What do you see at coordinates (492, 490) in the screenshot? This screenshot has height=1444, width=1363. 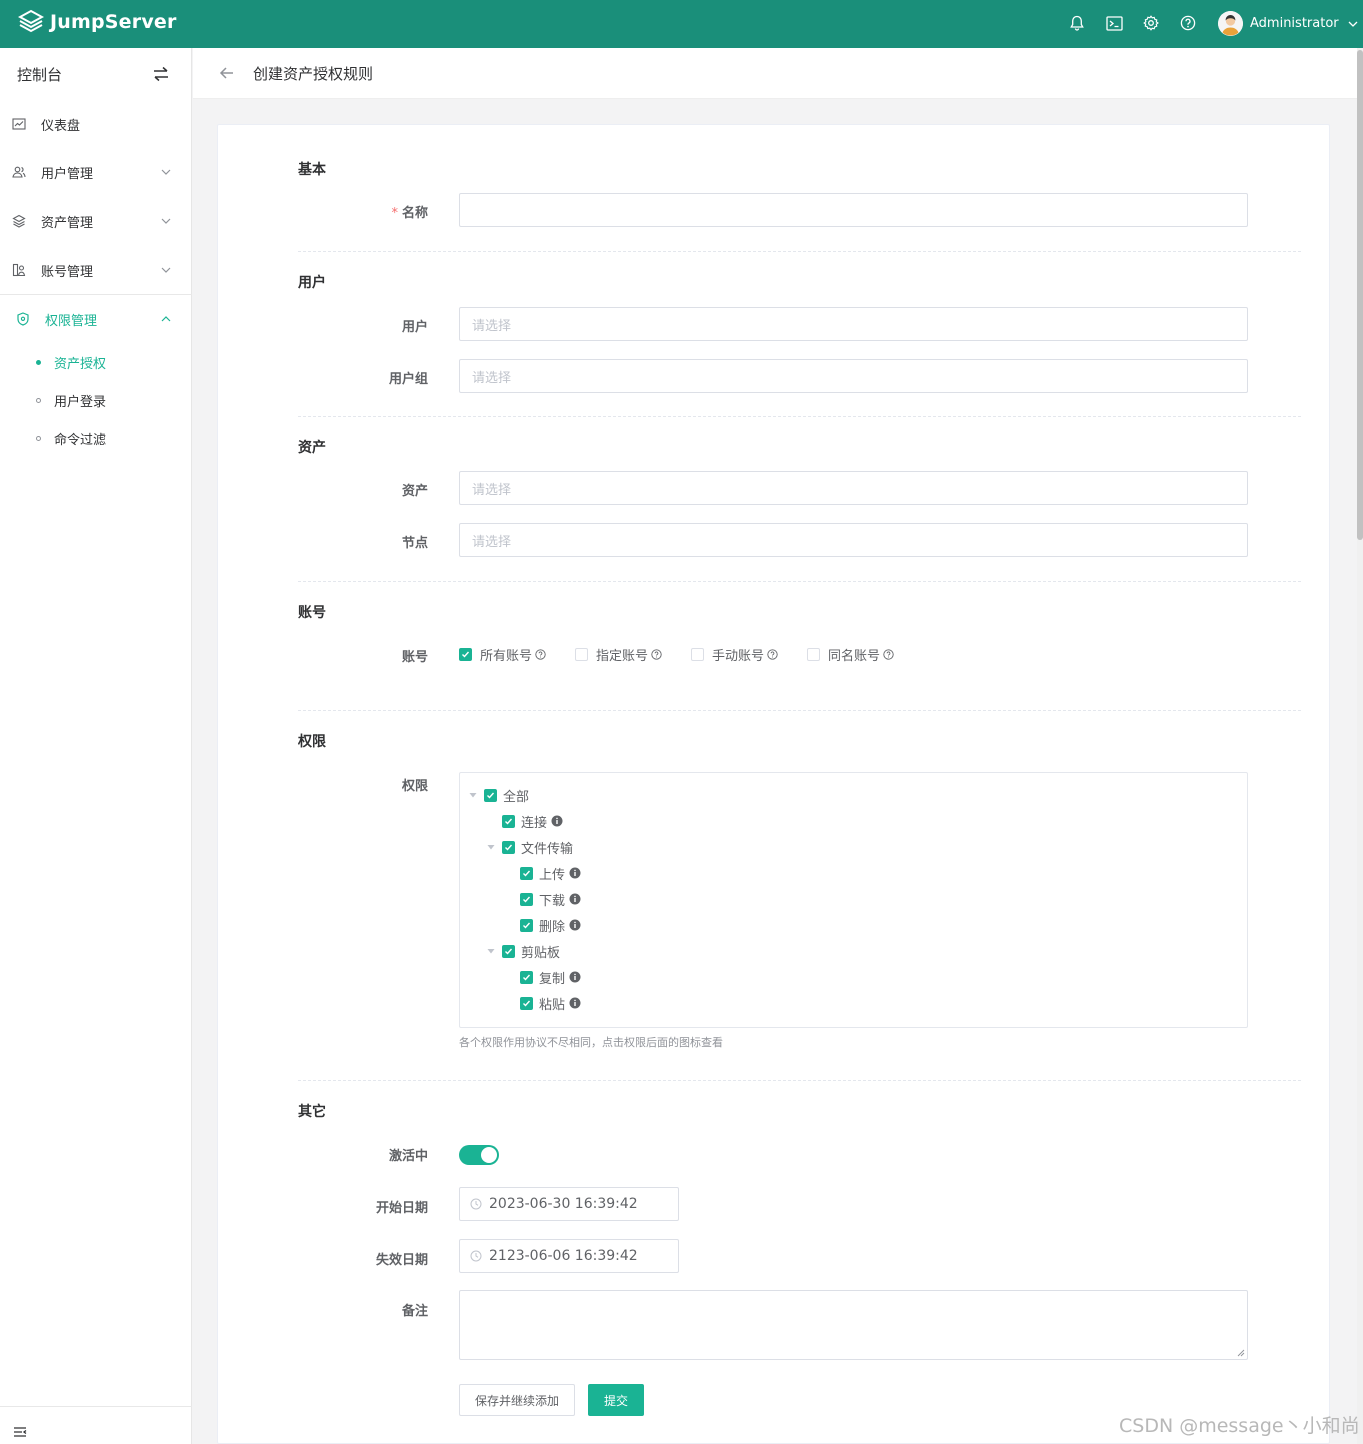 I see `asset-select-placeholder: 请选择` at bounding box center [492, 490].